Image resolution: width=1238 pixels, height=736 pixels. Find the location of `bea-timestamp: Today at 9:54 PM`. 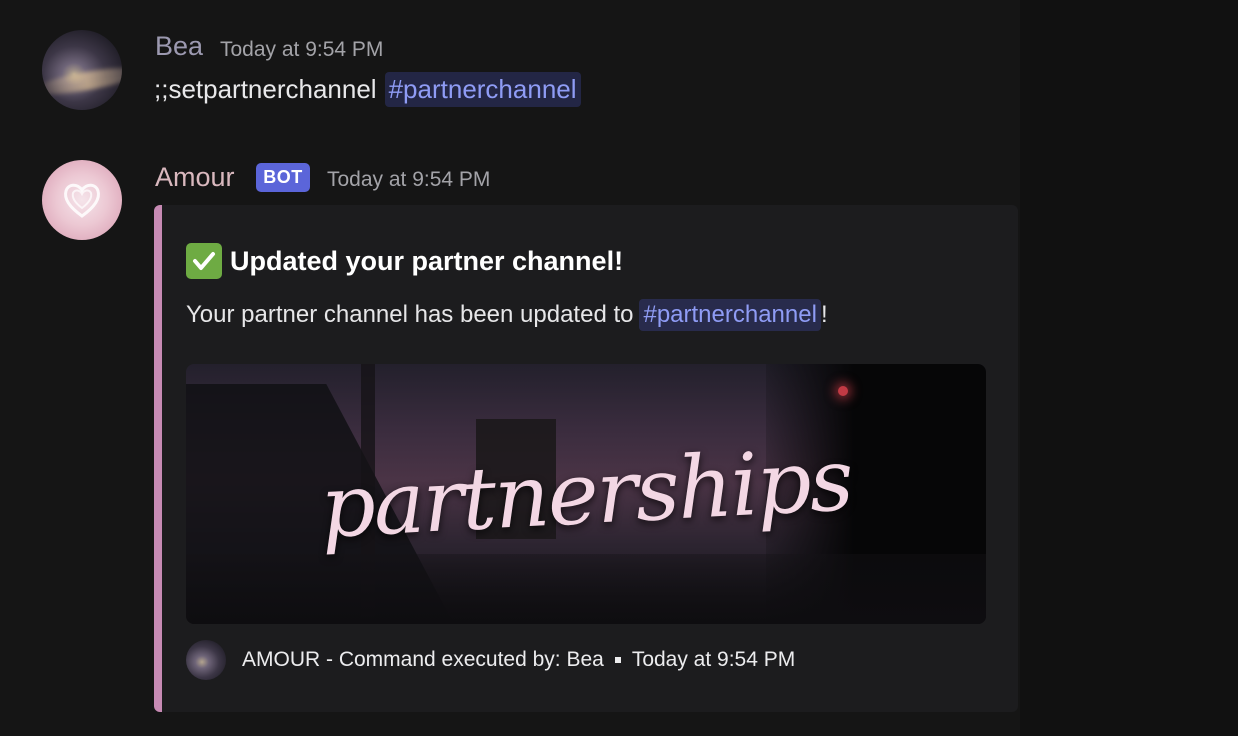

bea-timestamp: Today at 9:54 PM is located at coordinates (302, 49).